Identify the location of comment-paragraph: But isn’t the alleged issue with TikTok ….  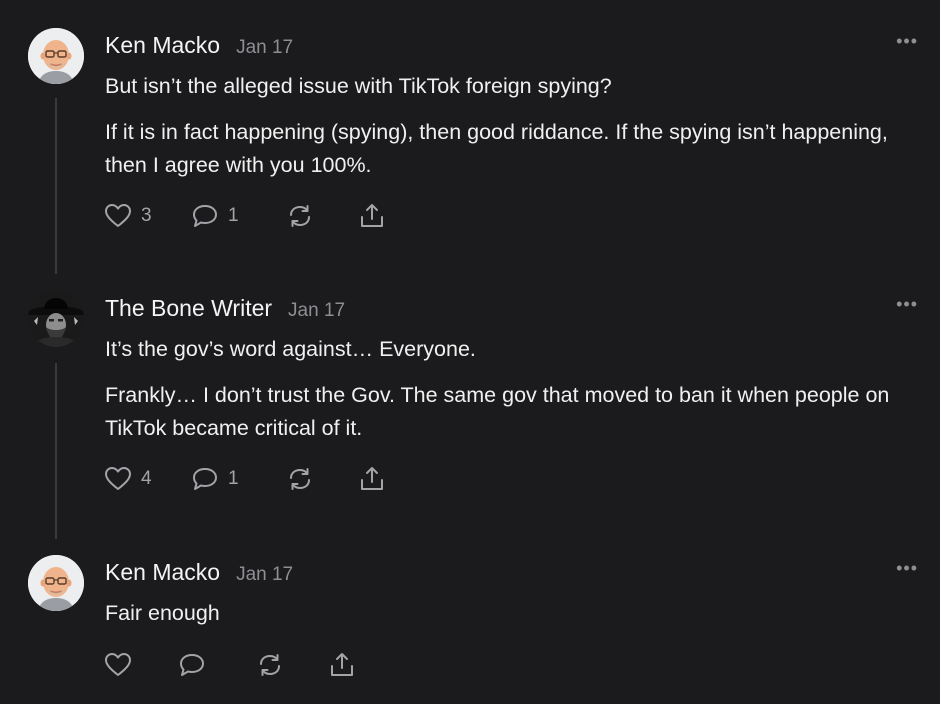
(358, 86).